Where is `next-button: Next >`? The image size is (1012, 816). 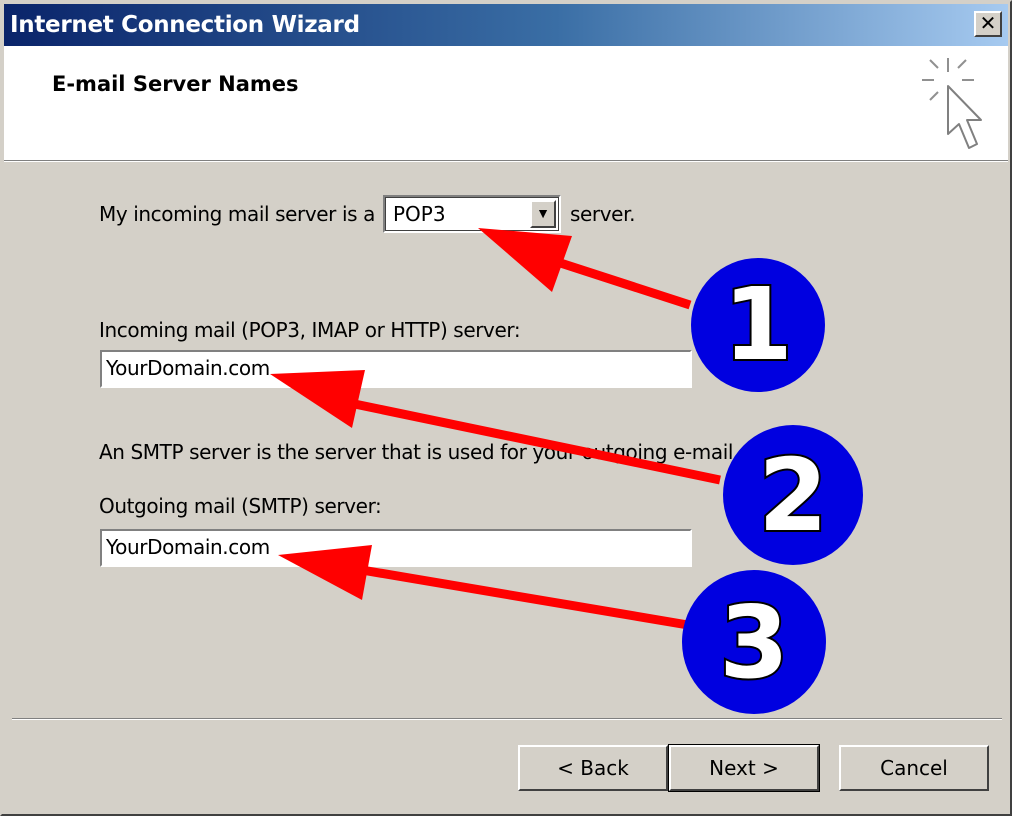 next-button: Next > is located at coordinates (744, 768).